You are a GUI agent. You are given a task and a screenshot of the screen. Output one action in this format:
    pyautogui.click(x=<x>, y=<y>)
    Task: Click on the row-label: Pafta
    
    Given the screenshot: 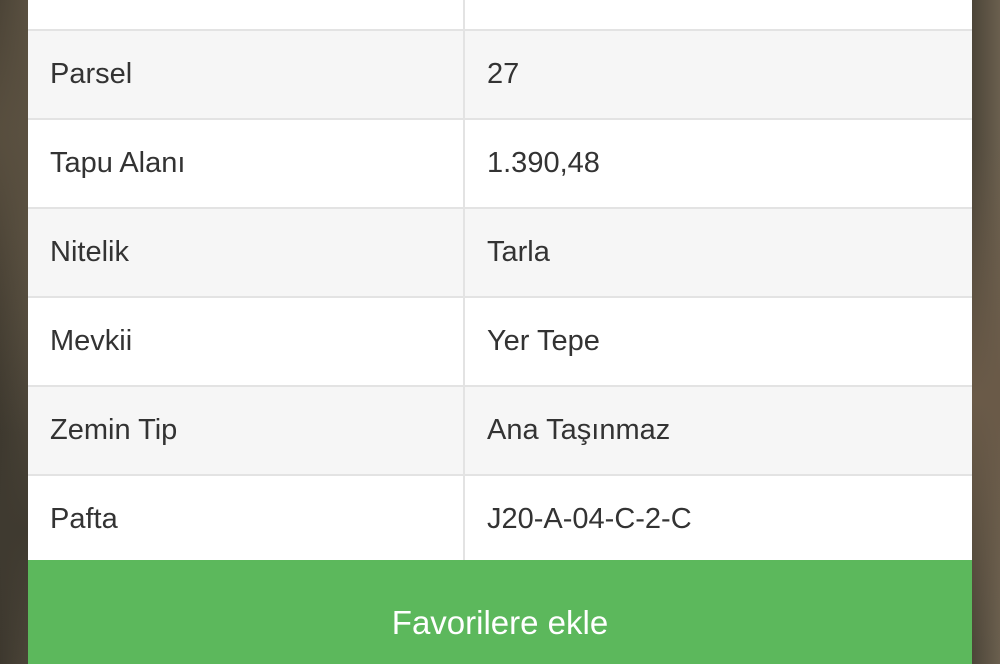 What is the action you would take?
    pyautogui.click(x=246, y=518)
    